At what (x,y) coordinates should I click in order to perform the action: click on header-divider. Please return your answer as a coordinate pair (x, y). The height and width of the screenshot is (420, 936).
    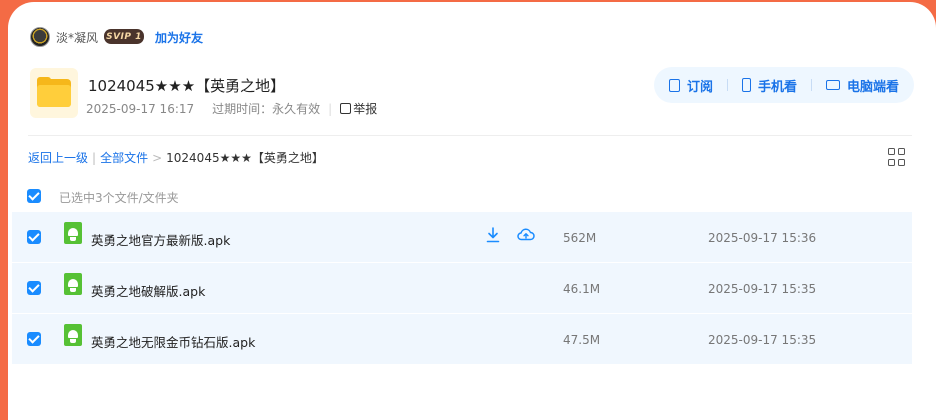
    Looking at the image, I should click on (470, 135).